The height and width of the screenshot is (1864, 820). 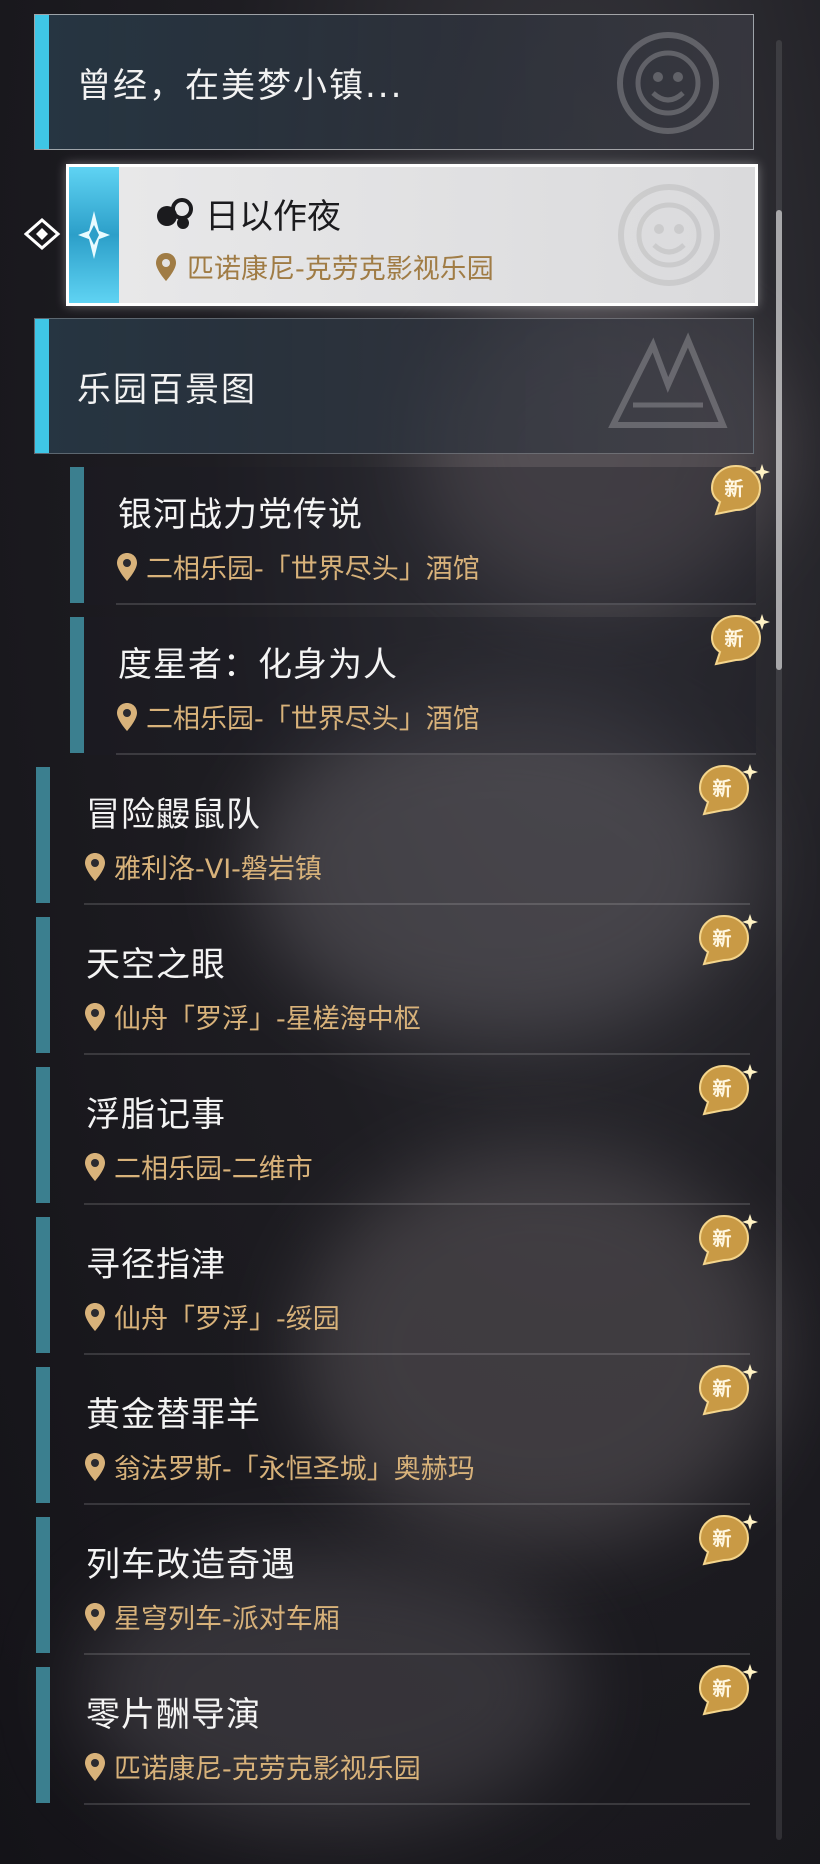 What do you see at coordinates (240, 515) in the screenshot?
I see `quest-title: 银河战力党传说` at bounding box center [240, 515].